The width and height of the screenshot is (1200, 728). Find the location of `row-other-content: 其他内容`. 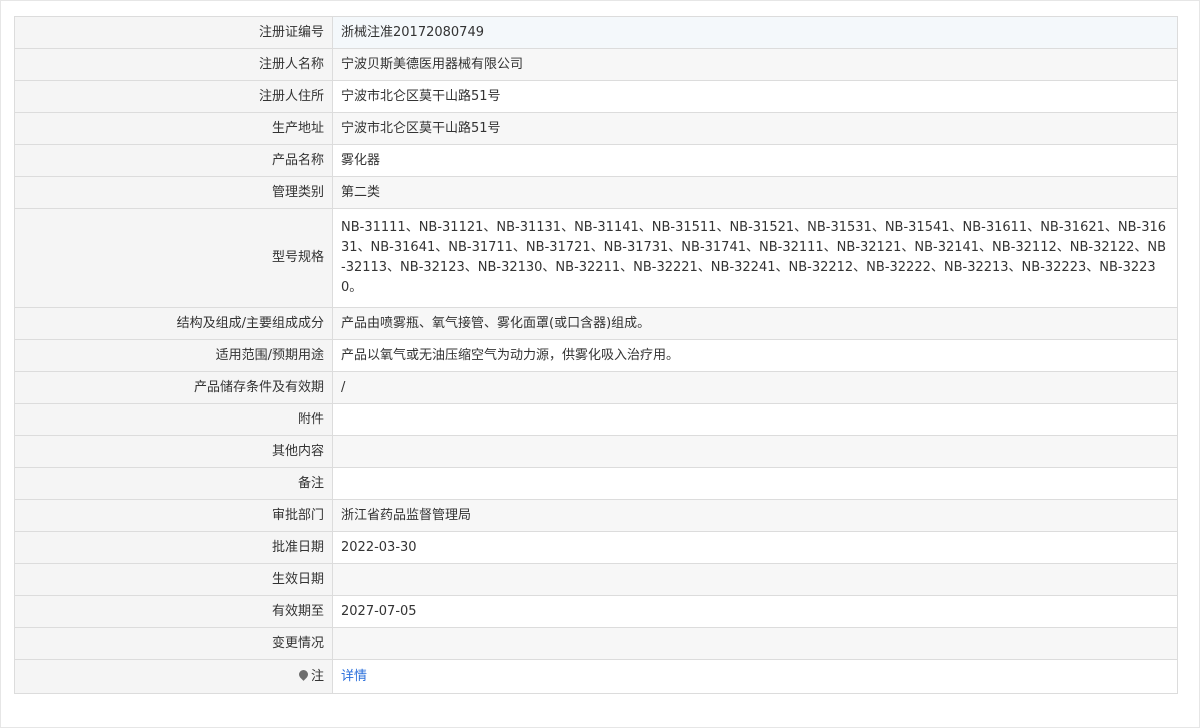

row-other-content: 其他内容 is located at coordinates (596, 451).